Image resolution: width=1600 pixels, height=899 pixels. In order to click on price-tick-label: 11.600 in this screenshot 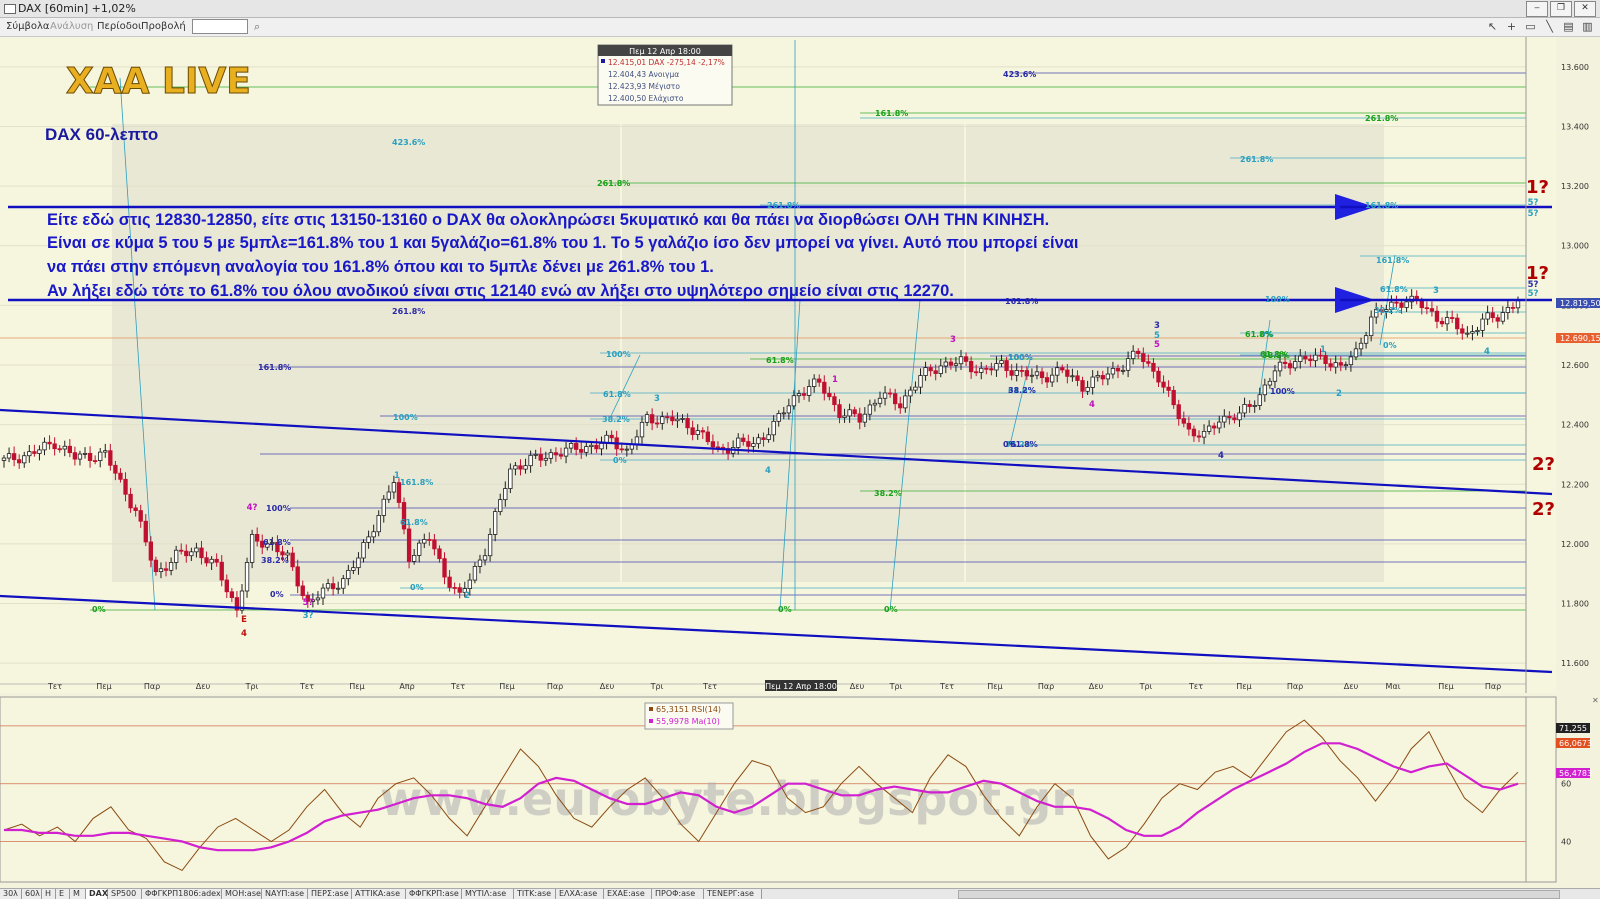, I will do `click(1575, 663)`.